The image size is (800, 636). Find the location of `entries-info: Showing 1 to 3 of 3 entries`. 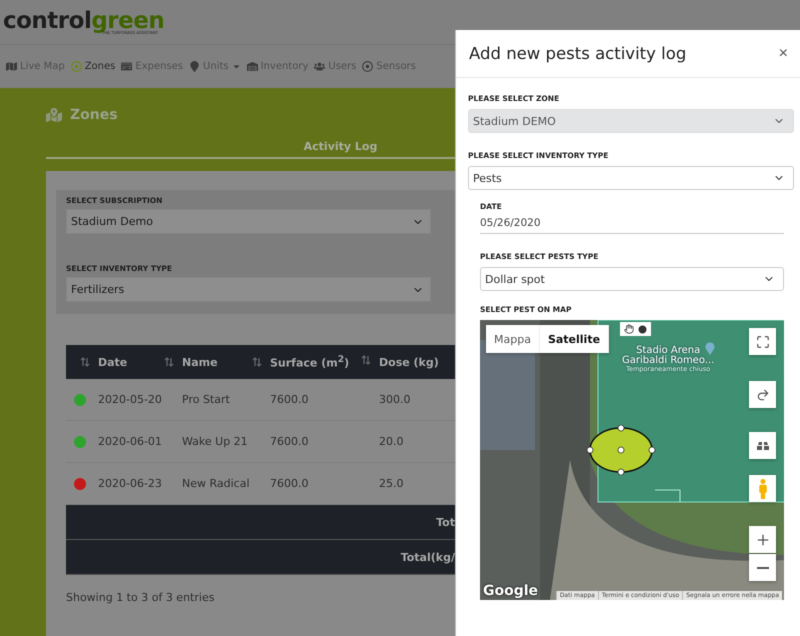

entries-info: Showing 1 to 3 of 3 entries is located at coordinates (141, 597).